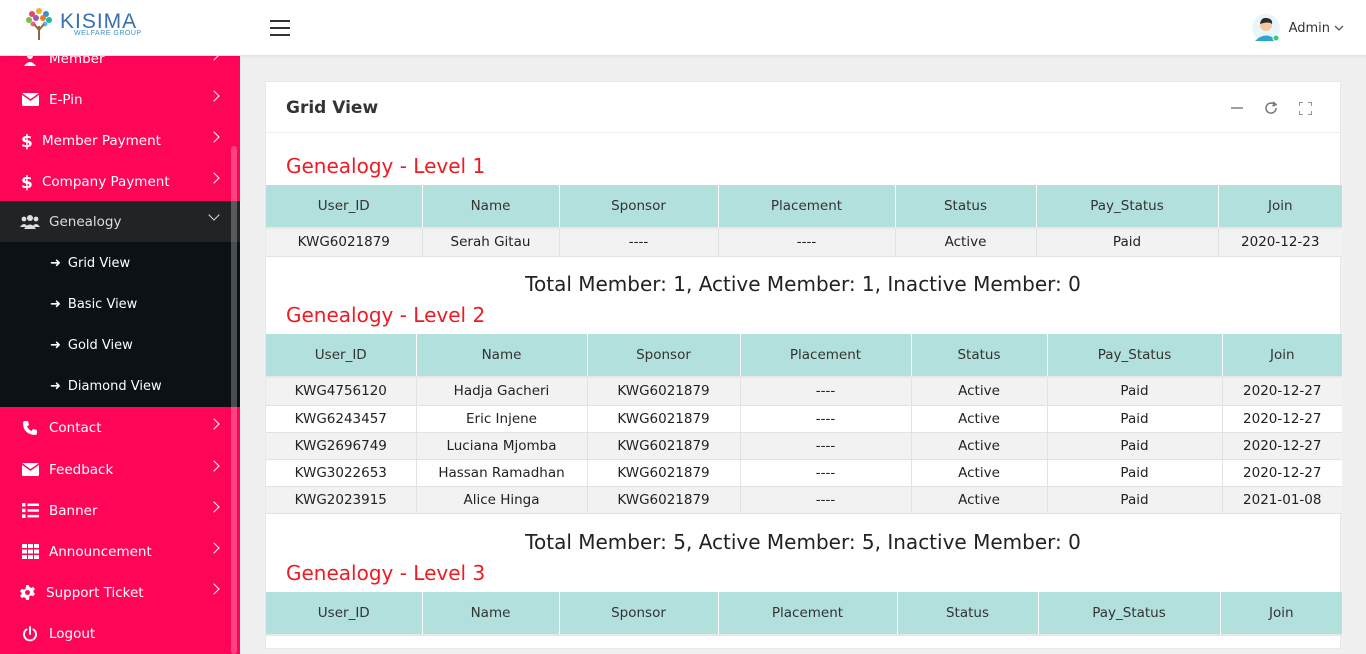  I want to click on submenu-item-gold-view: ➜ Gold View, so click(120, 345).